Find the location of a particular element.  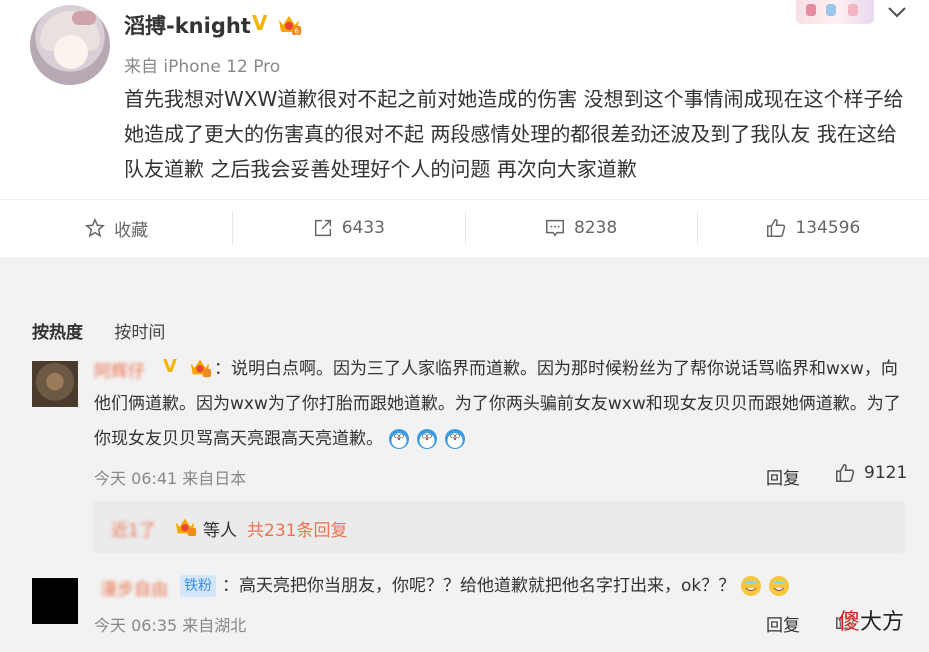

crown-badge-icon: 6 is located at coordinates (290, 26).